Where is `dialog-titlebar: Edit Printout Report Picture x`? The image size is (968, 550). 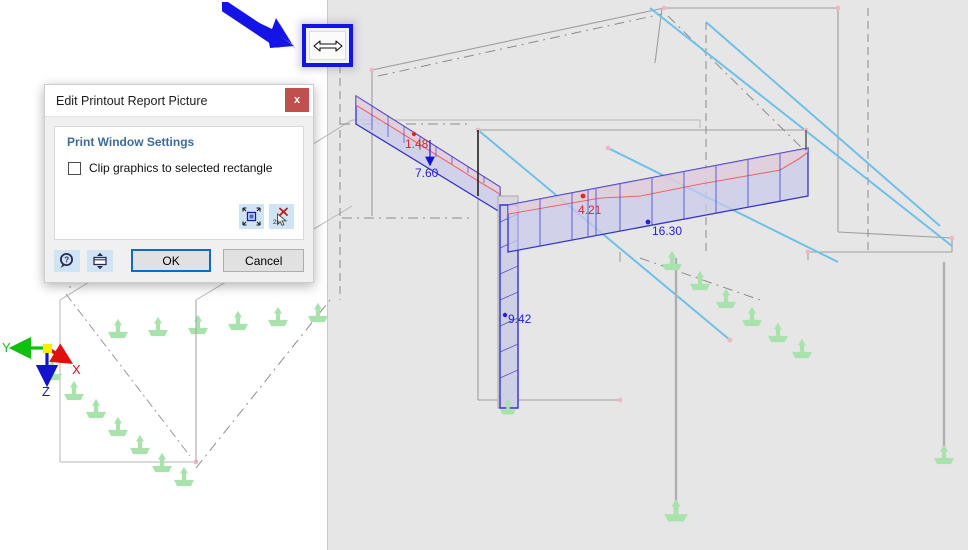 dialog-titlebar: Edit Printout Report Picture x is located at coordinates (179, 101).